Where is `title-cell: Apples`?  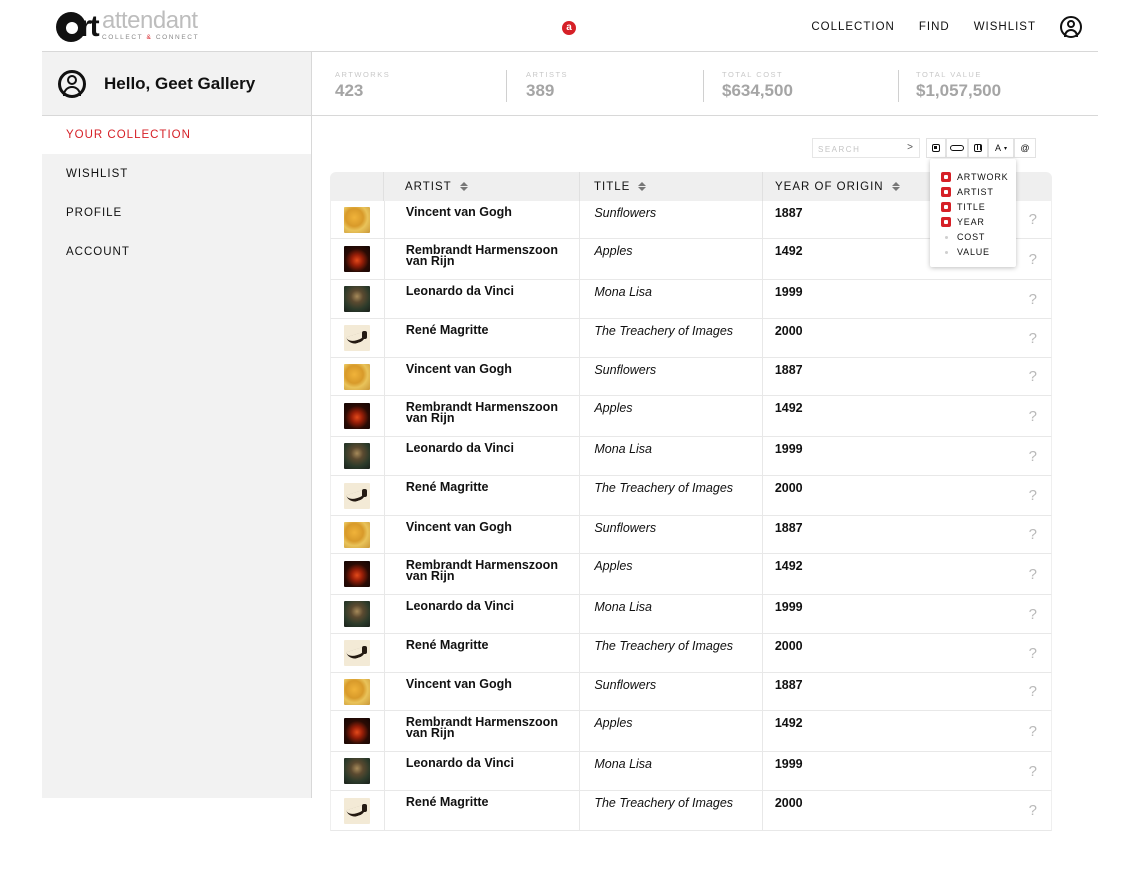
title-cell: Apples is located at coordinates (671, 574).